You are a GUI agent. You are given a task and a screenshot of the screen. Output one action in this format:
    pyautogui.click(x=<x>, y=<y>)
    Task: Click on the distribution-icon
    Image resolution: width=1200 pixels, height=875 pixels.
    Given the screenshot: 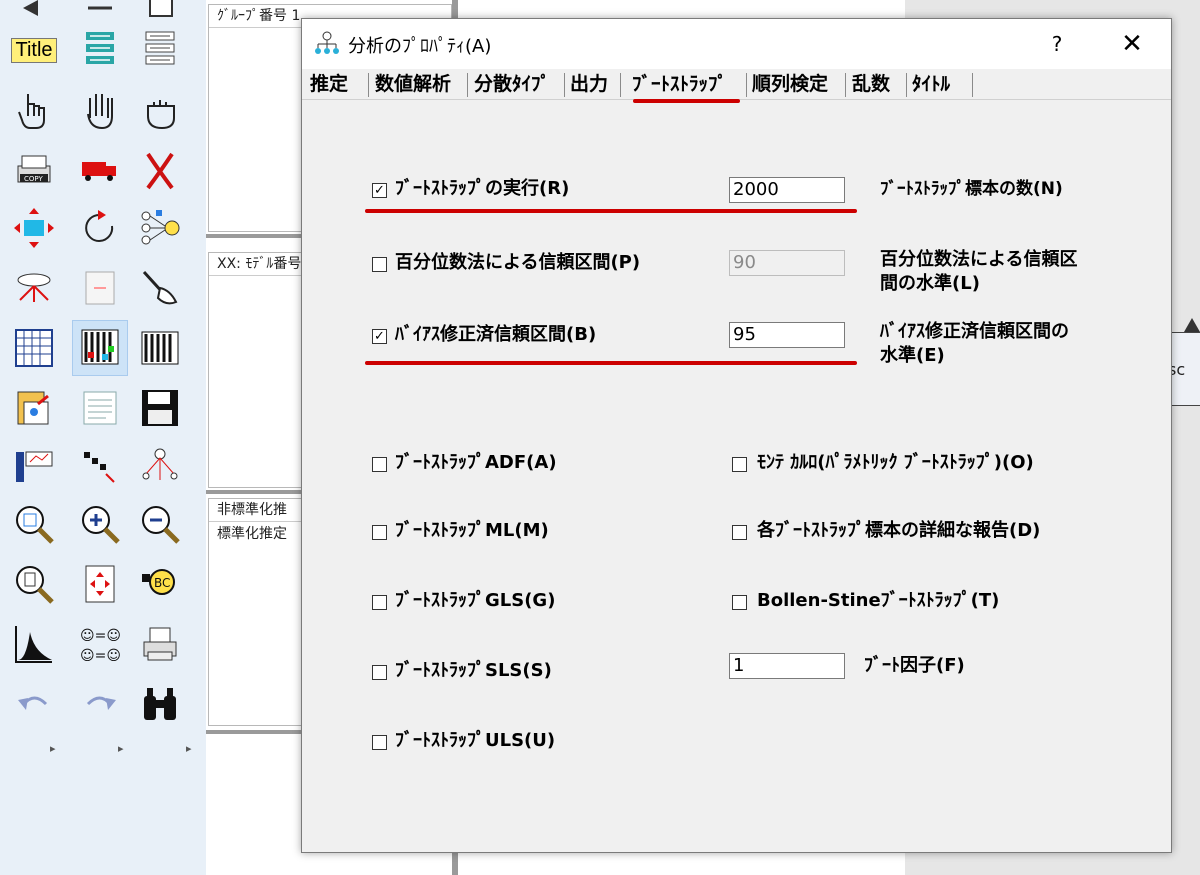 What is the action you would take?
    pyautogui.click(x=34, y=644)
    